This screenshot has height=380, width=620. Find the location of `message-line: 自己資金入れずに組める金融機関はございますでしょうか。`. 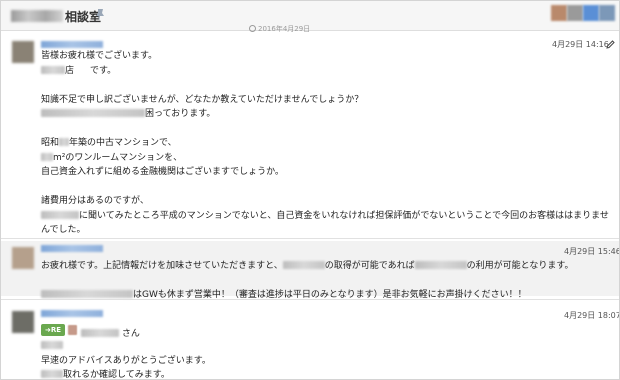

message-line: 自己資金入れずに組める金融機関はございますでしょうか。 is located at coordinates (321, 172).